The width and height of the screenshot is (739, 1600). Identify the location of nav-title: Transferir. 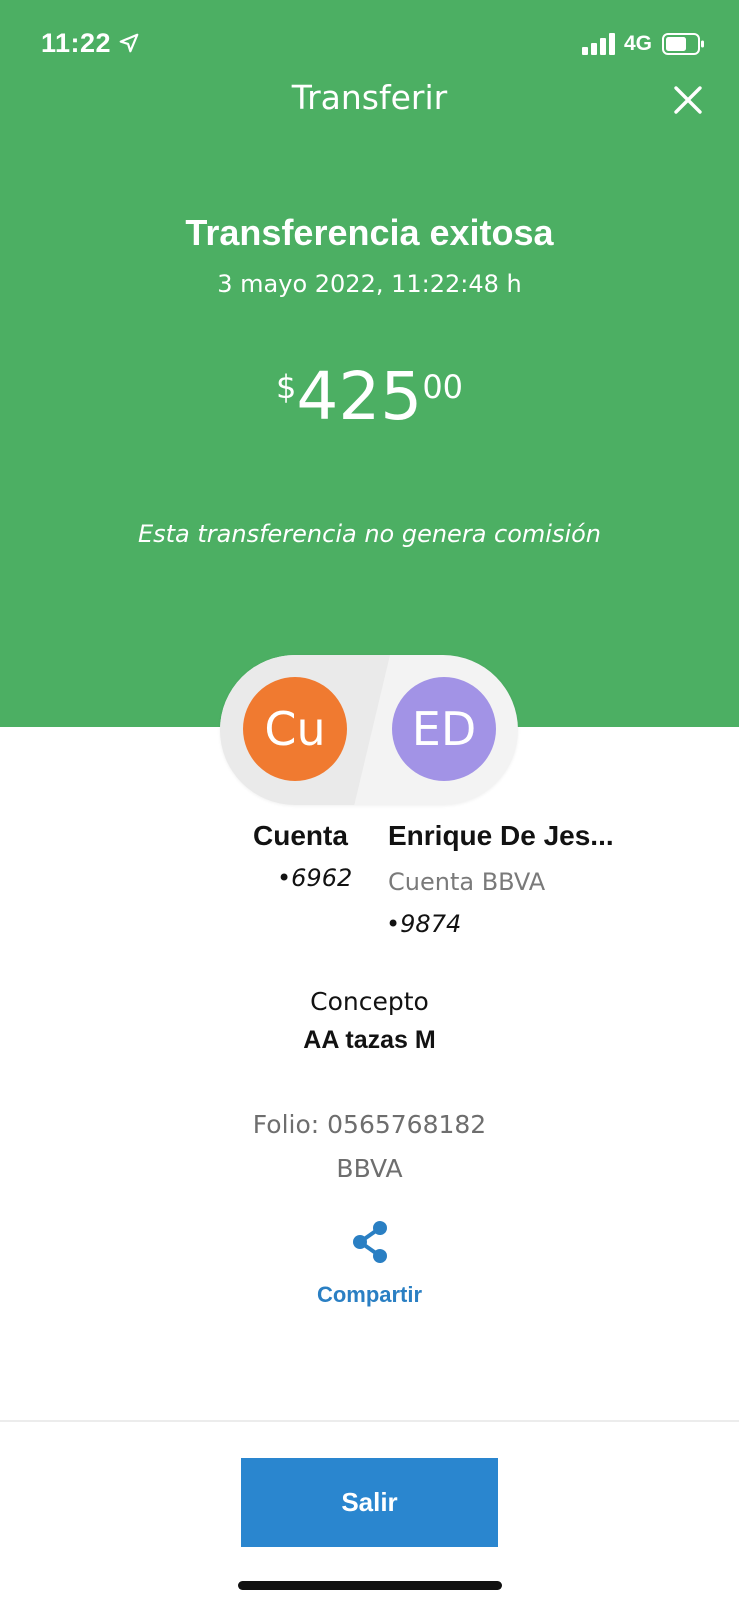
(369, 97).